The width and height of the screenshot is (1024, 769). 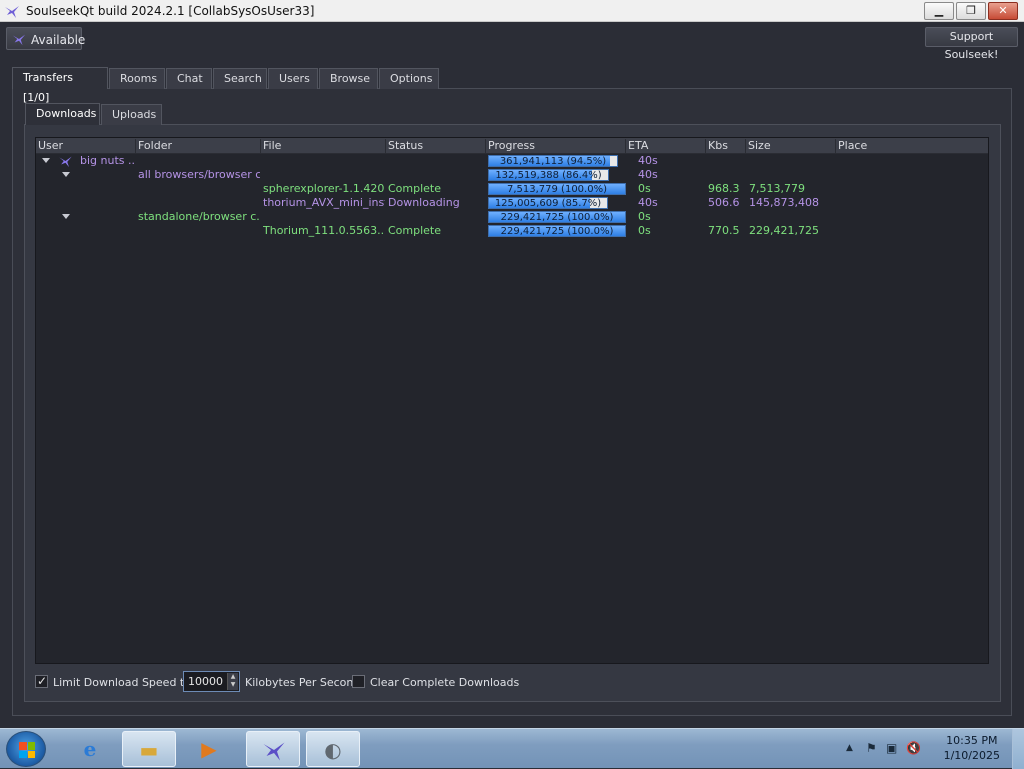 I want to click on support-soulseek-button: Support Soulseek!, so click(x=971, y=44).